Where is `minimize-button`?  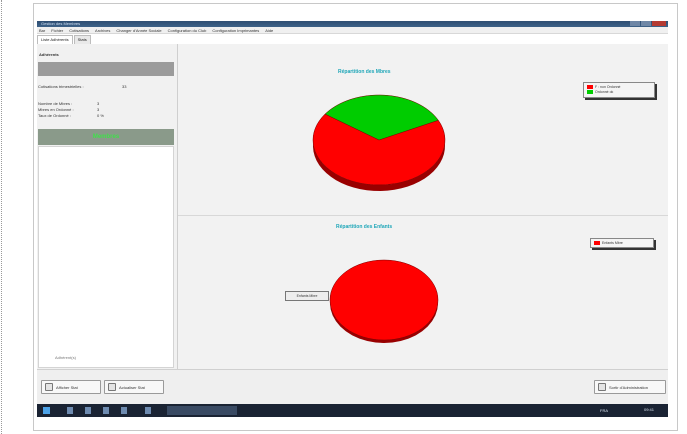
minimize-button is located at coordinates (635, 23).